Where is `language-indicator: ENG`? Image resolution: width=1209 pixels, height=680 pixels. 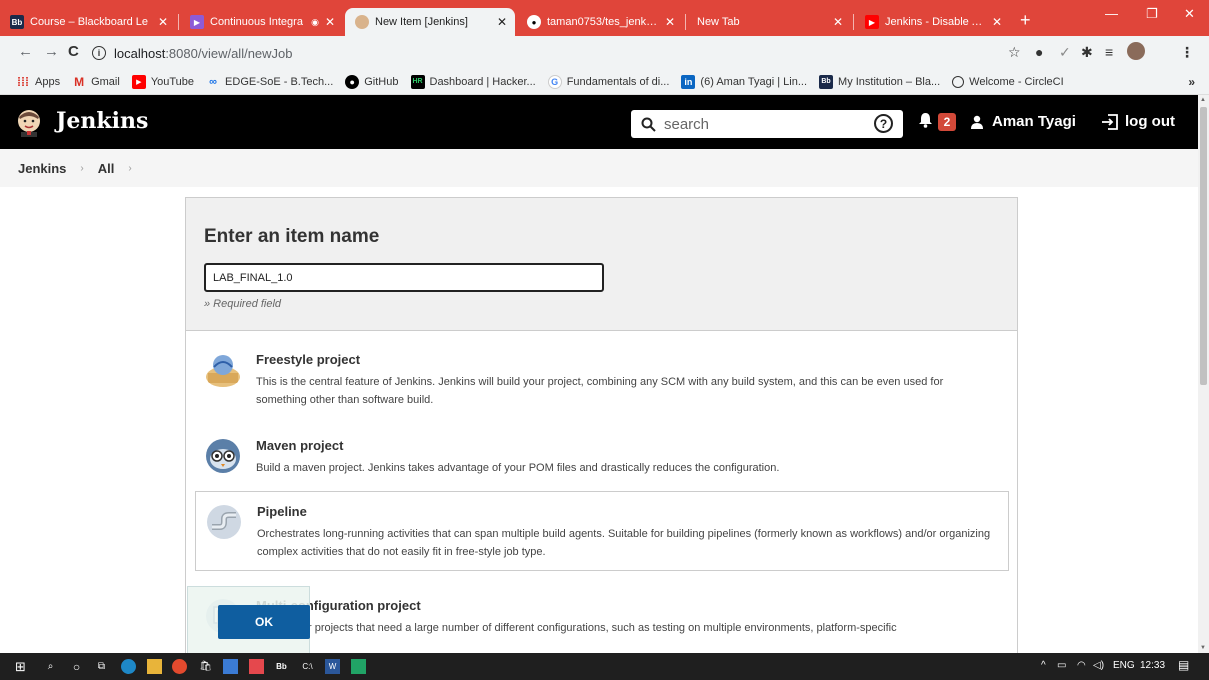 language-indicator: ENG is located at coordinates (1124, 665).